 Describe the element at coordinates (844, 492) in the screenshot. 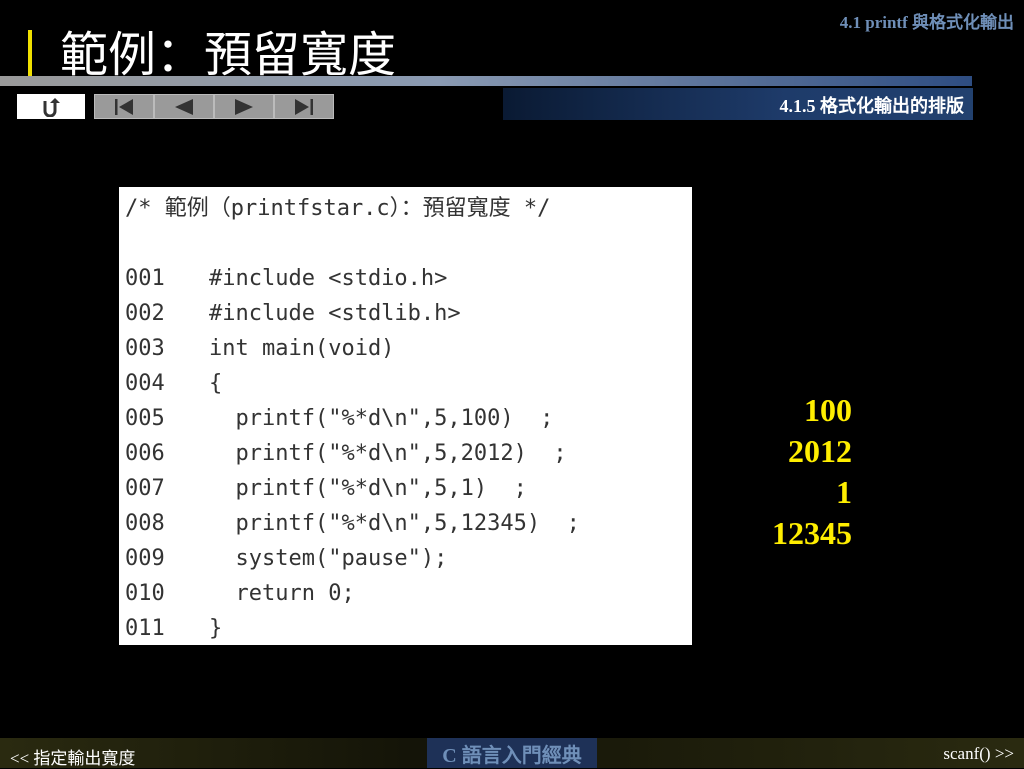

I see `output-line: 1` at that location.